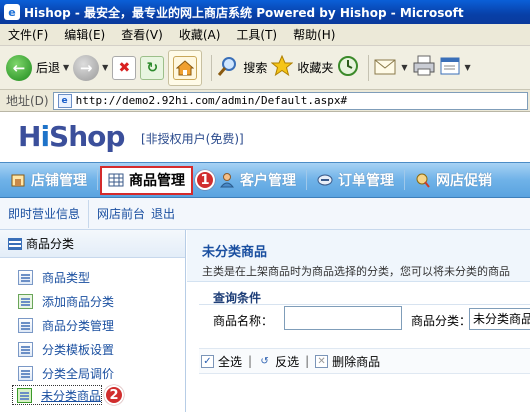 The height and width of the screenshot is (412, 530). I want to click on category-label: 商品分类：, so click(441, 321).